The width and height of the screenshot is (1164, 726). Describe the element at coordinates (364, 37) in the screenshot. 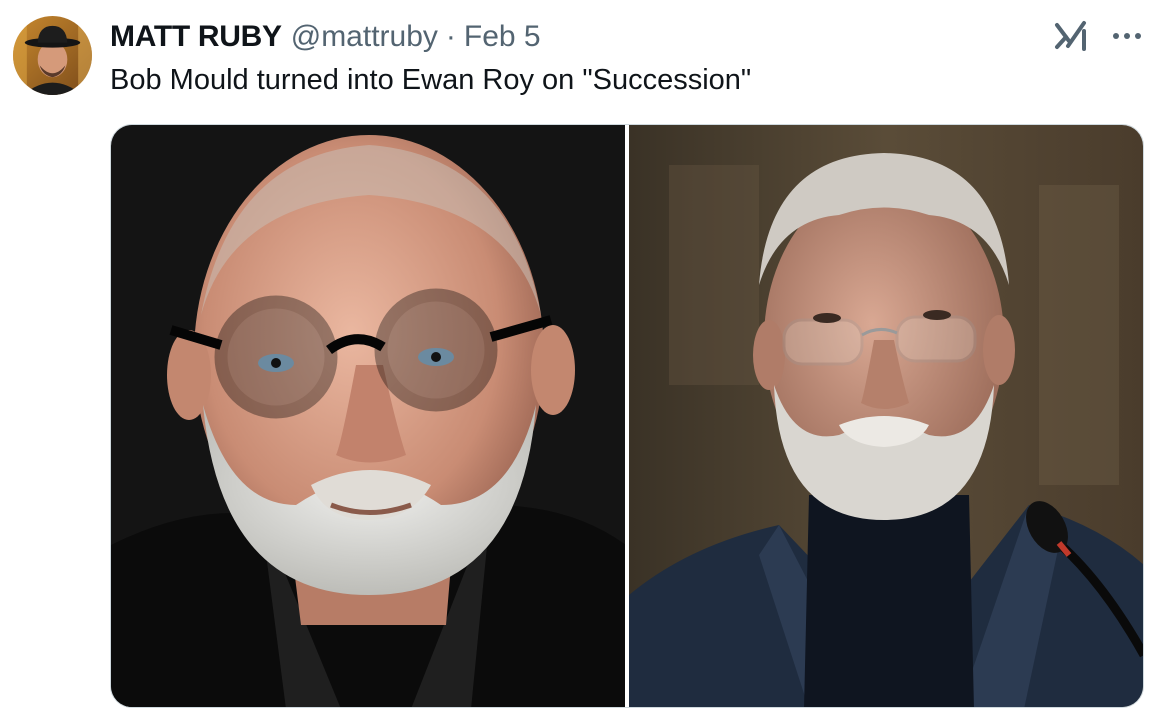

I see `author-handle: @mattruby` at that location.